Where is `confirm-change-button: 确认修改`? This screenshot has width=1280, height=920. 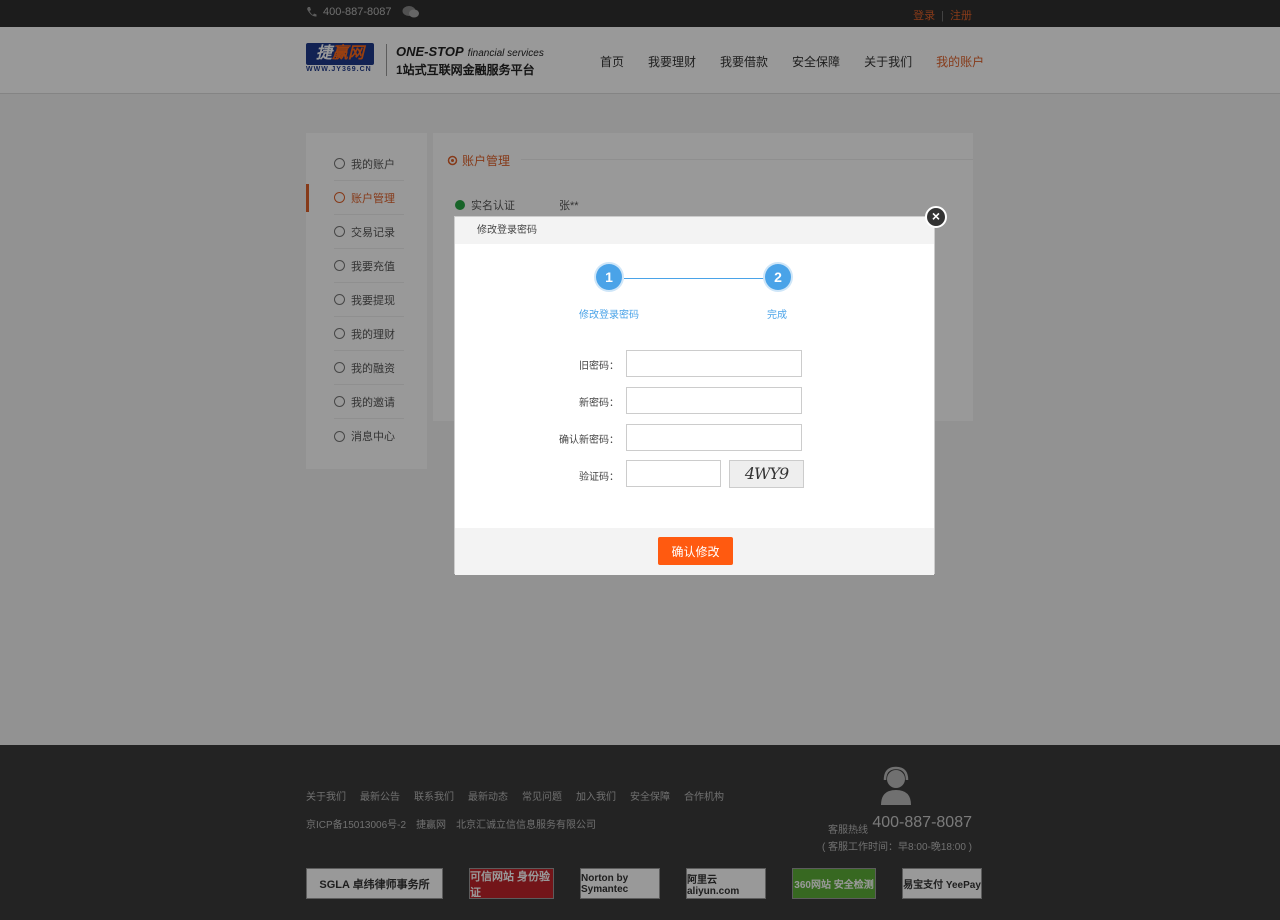
confirm-change-button: 确认修改 is located at coordinates (695, 551).